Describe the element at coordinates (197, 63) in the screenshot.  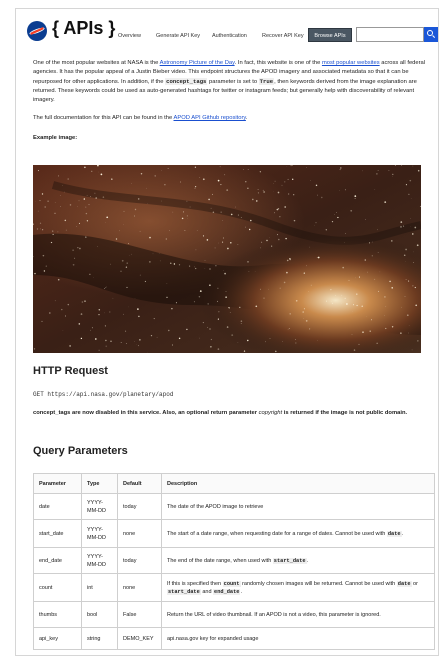
I see `apod-link: Astronomy Picture of the Day` at that location.